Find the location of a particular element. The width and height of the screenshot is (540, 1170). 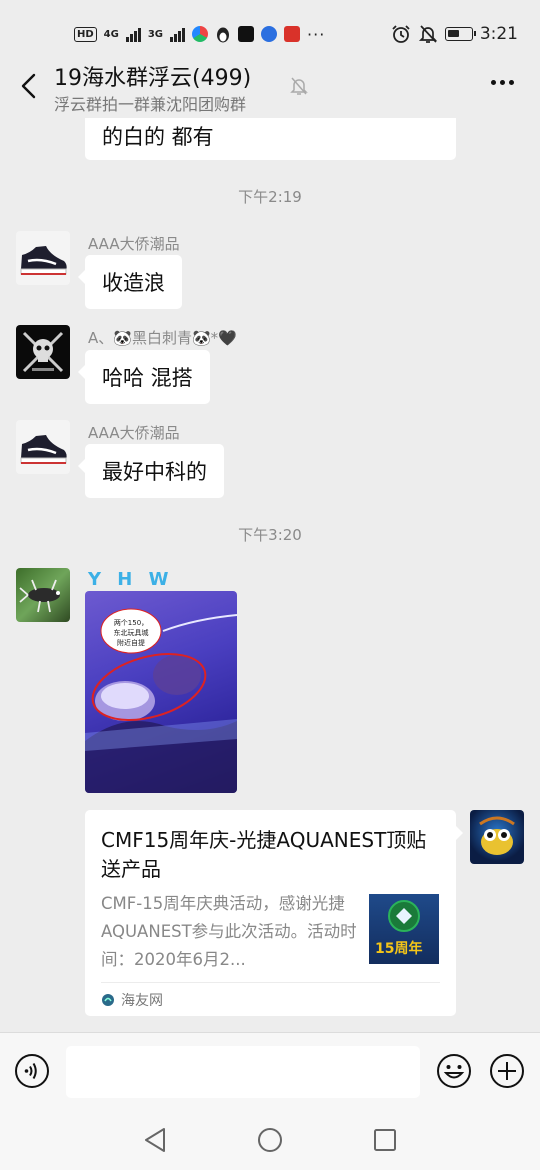

hd-badge: HD is located at coordinates (85, 34).